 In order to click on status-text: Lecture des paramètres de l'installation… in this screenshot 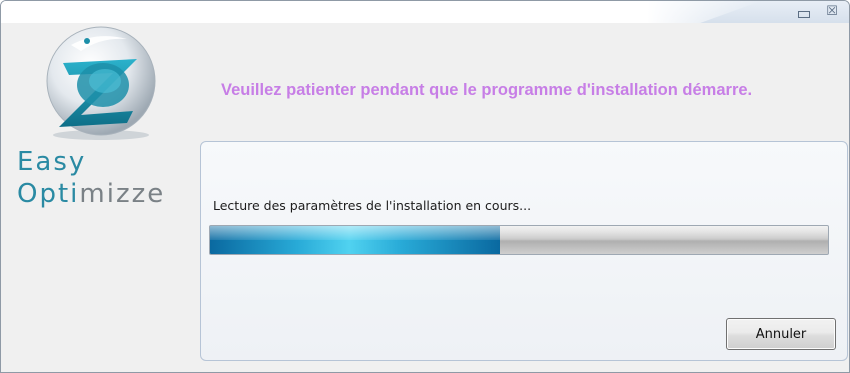, I will do `click(372, 205)`.